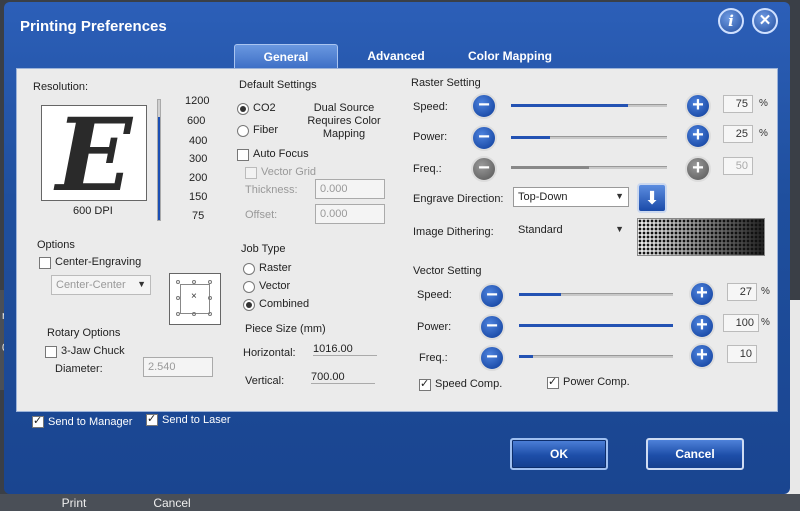 The height and width of the screenshot is (511, 800). I want to click on vector-freq-slider, so click(596, 356).